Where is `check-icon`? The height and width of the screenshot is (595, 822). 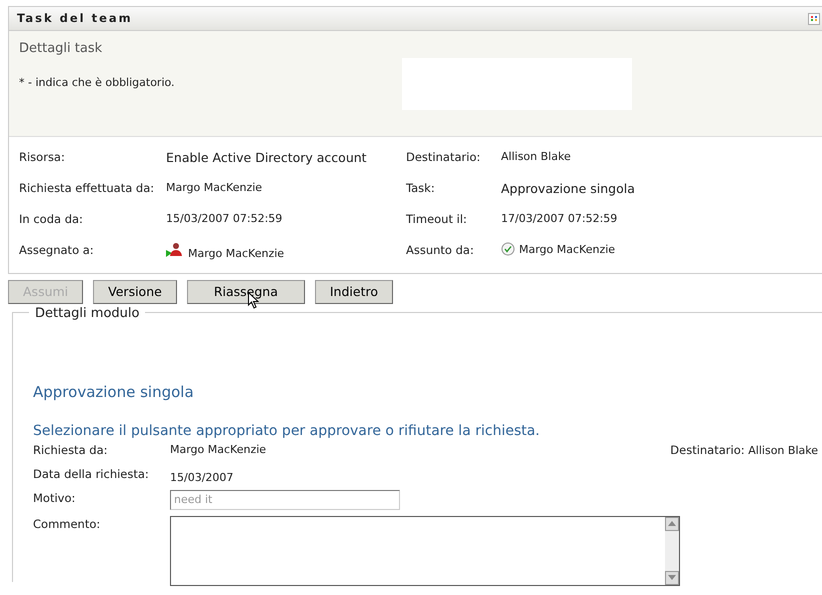
check-icon is located at coordinates (508, 249).